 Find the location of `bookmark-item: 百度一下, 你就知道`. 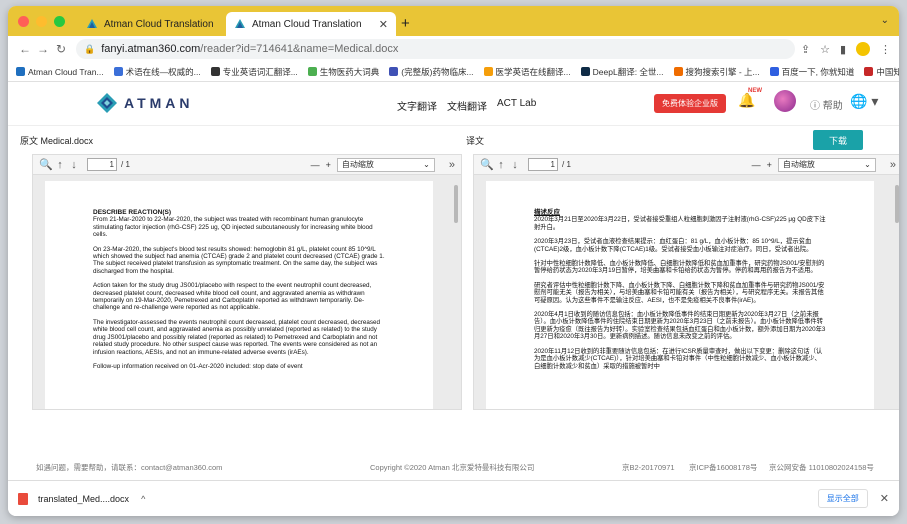

bookmark-item: 百度一下, 你就知道 is located at coordinates (812, 72).